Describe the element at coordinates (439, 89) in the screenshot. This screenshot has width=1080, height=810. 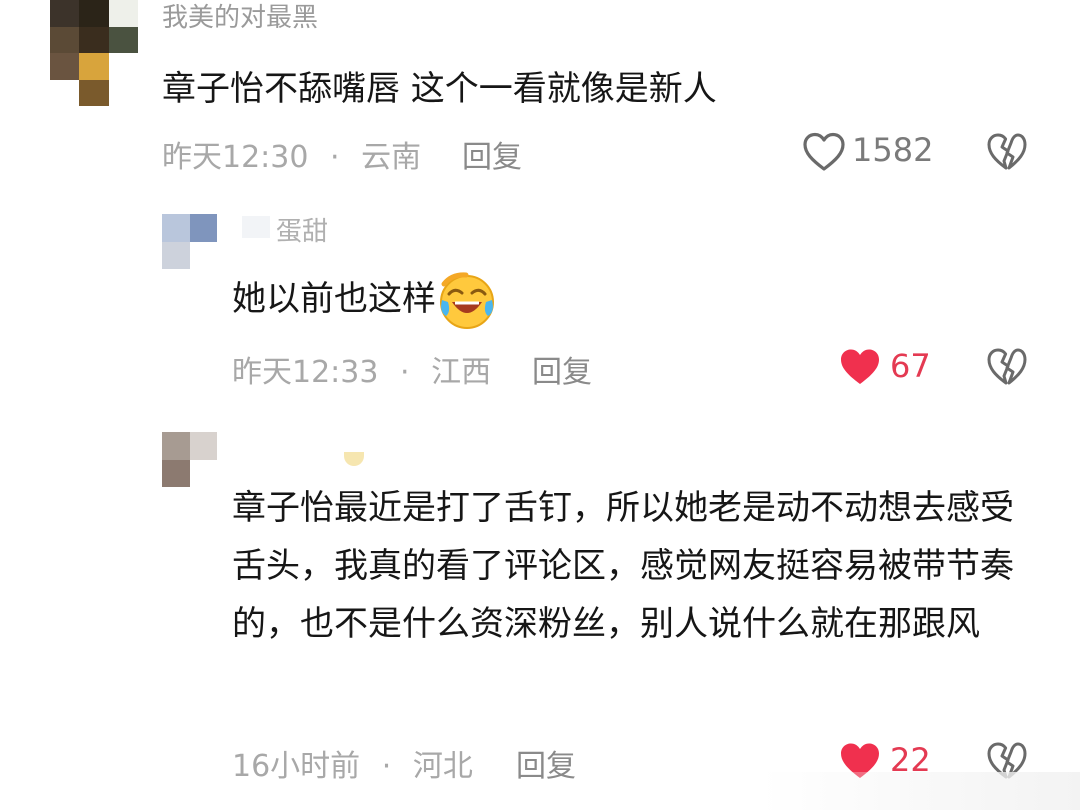
I see `comment-text: 章子怡不舔嘴唇 这个一看就像是新人` at that location.